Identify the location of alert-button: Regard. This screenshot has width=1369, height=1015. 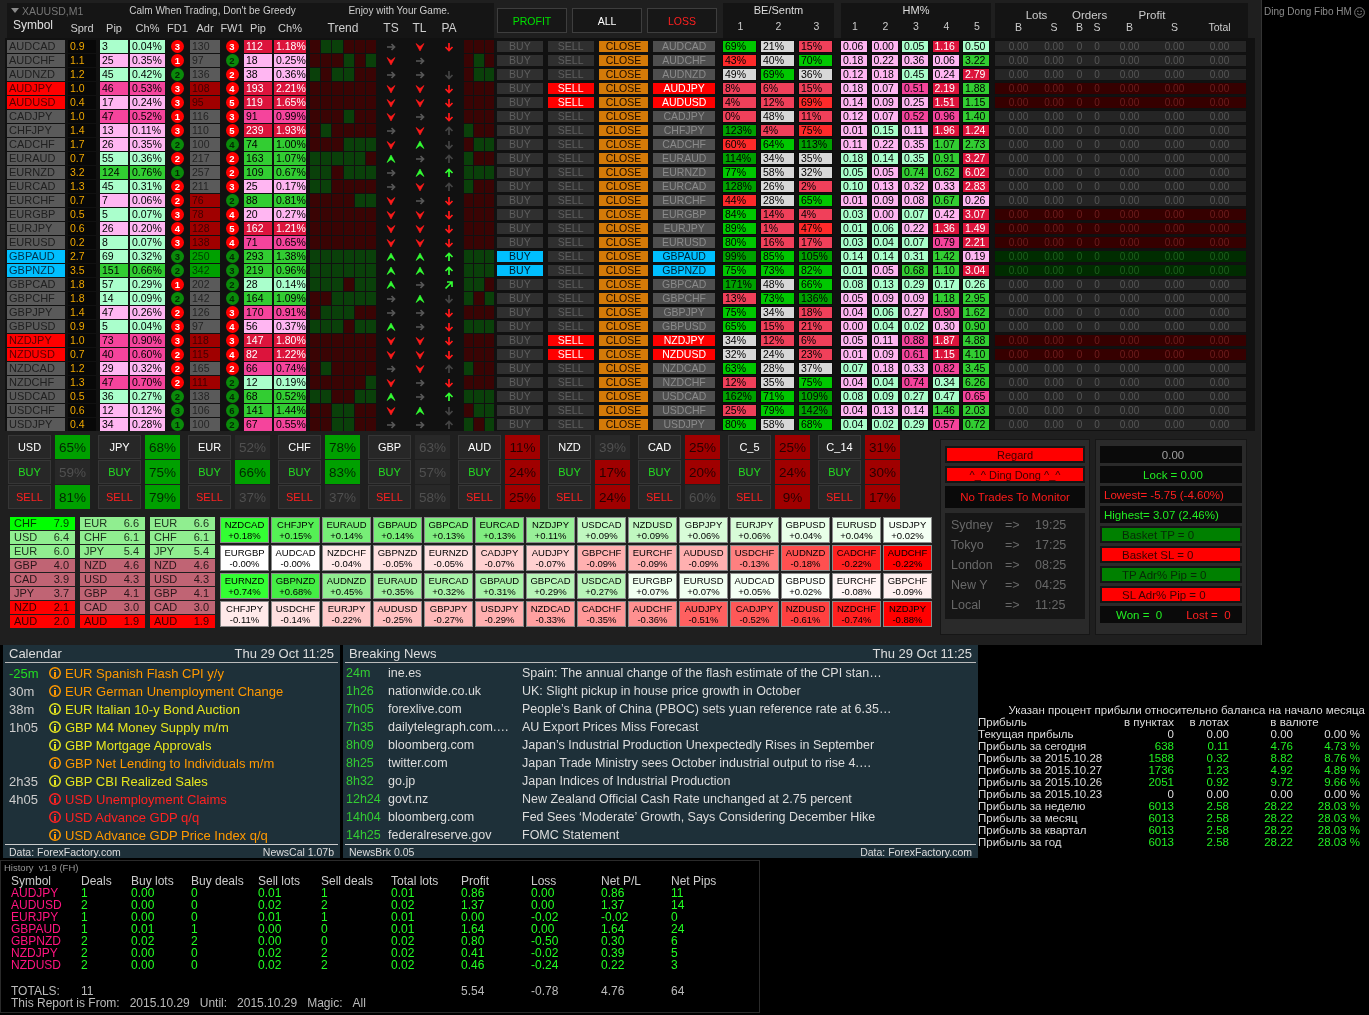
(1015, 454).